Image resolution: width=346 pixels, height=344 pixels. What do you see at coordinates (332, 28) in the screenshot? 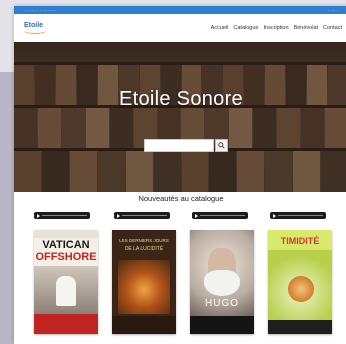
I see `nav-contact: Contact` at bounding box center [332, 28].